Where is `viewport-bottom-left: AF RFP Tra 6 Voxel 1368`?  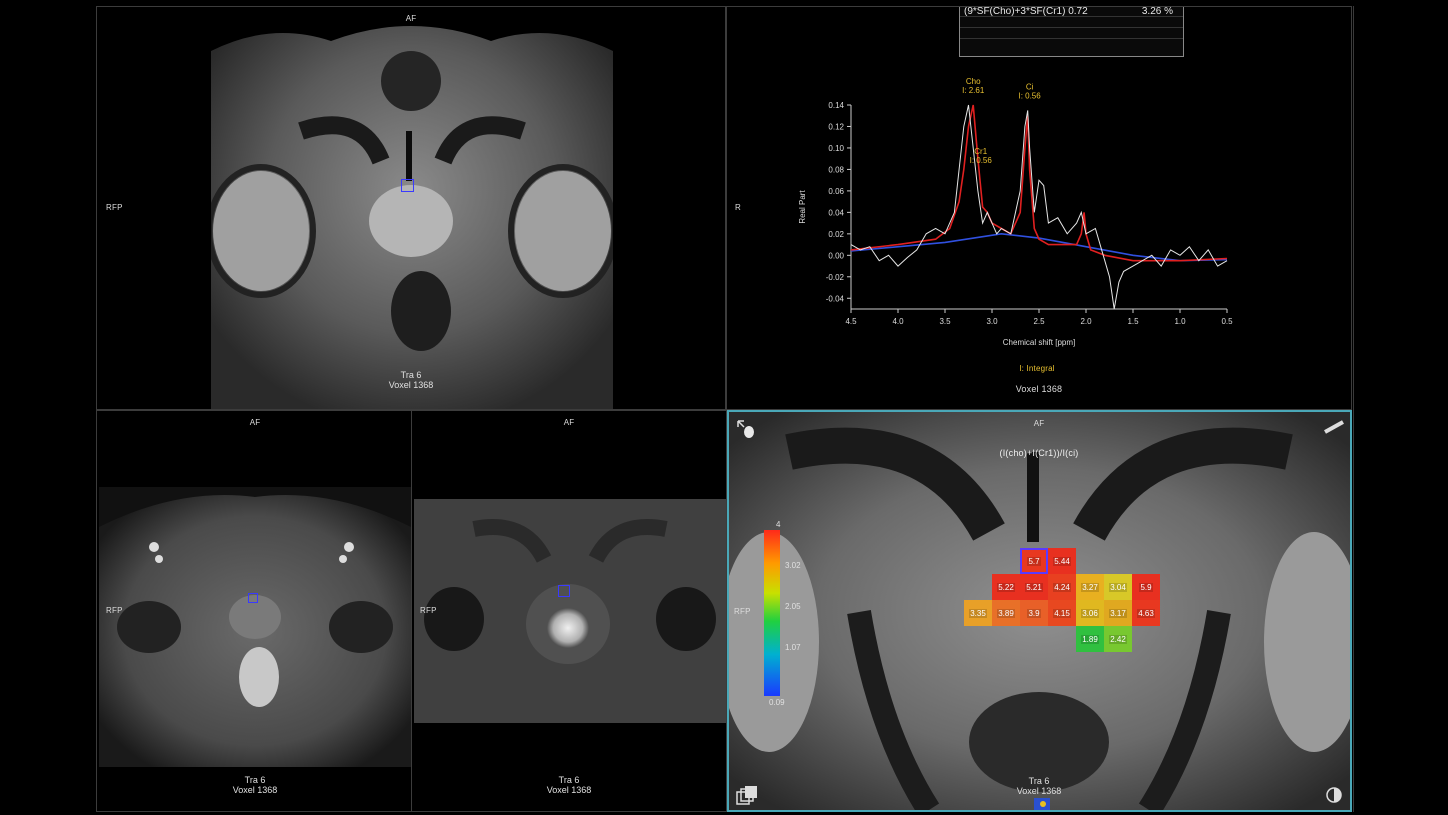 viewport-bottom-left: AF RFP Tra 6 Voxel 1368 is located at coordinates (254, 611).